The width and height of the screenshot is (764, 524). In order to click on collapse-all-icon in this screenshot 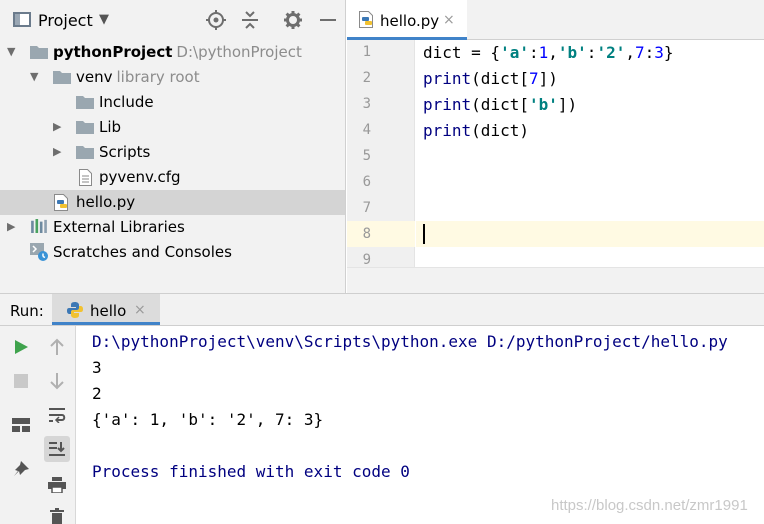, I will do `click(250, 20)`.